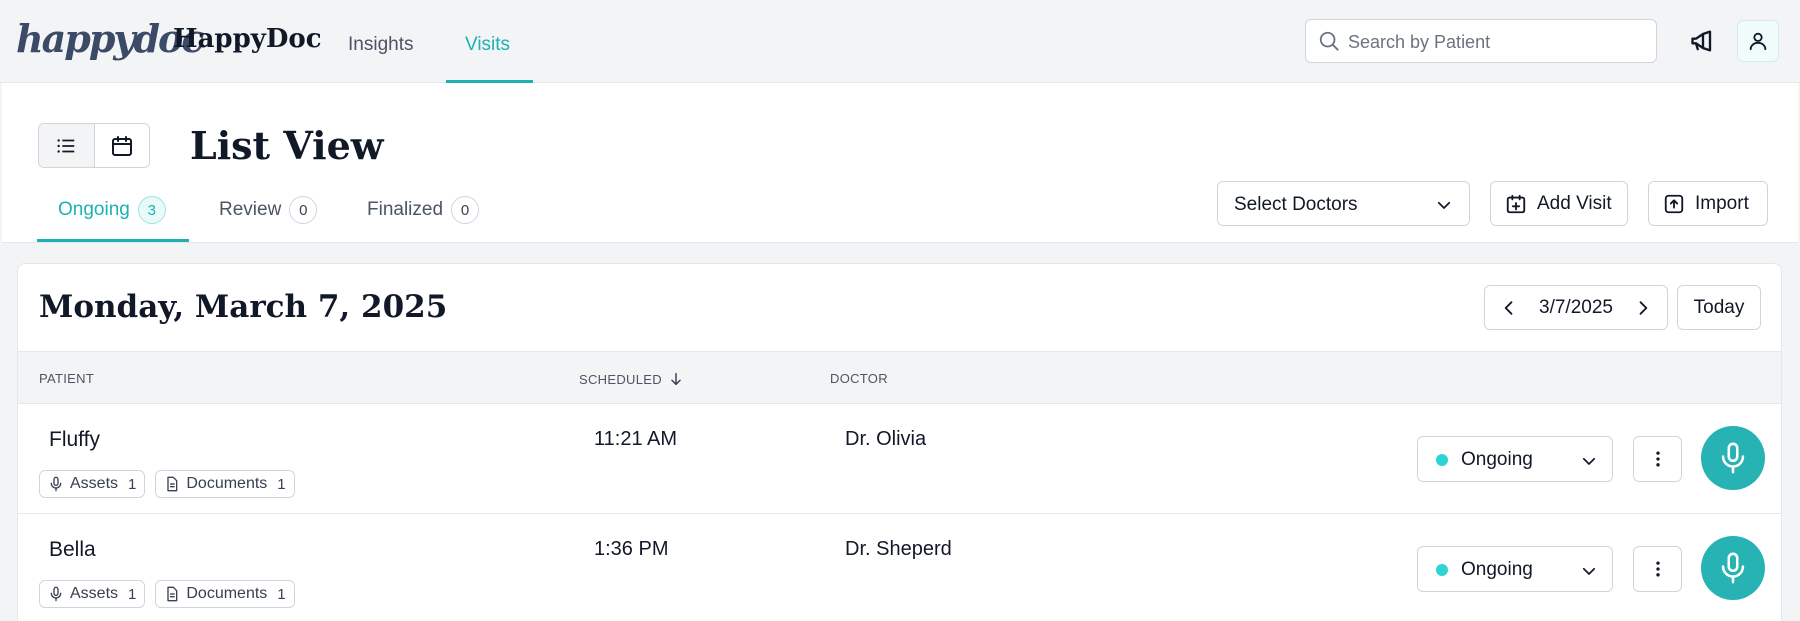 This screenshot has width=1800, height=621. What do you see at coordinates (899, 377) in the screenshot?
I see `table-header: PATIENT SCHEDULED DOCTOR` at bounding box center [899, 377].